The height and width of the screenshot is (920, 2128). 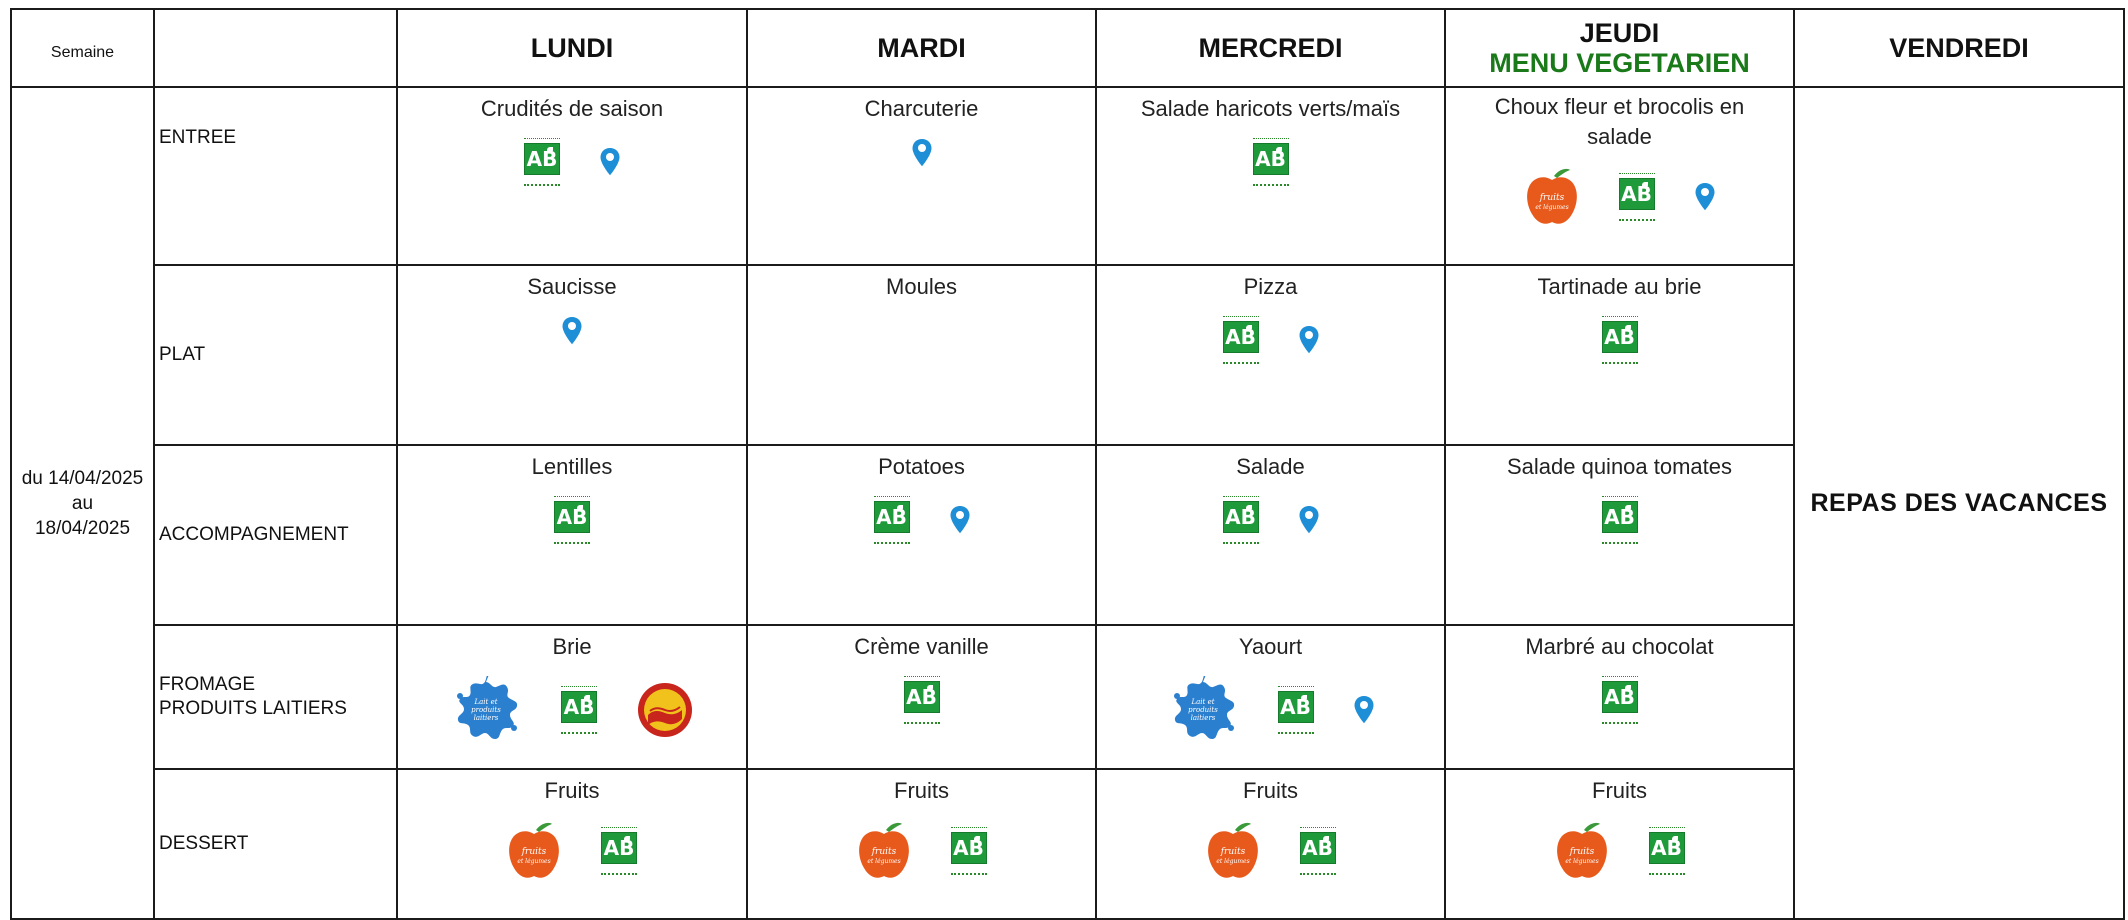 I want to click on dish-name: Fruits, so click(x=1270, y=790).